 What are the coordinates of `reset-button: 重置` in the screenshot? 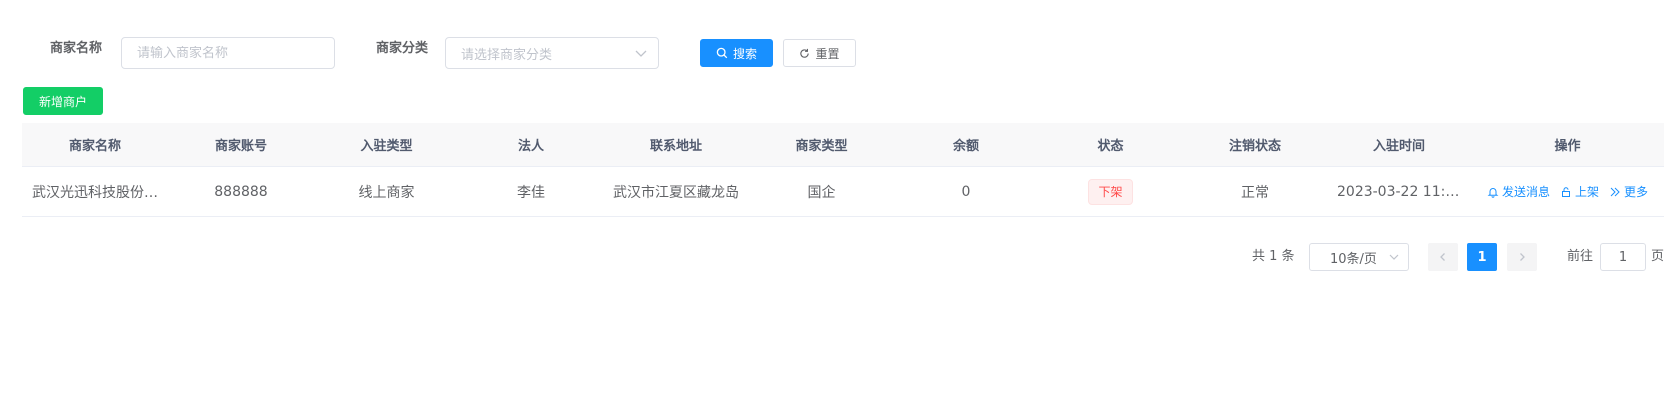 It's located at (819, 53).